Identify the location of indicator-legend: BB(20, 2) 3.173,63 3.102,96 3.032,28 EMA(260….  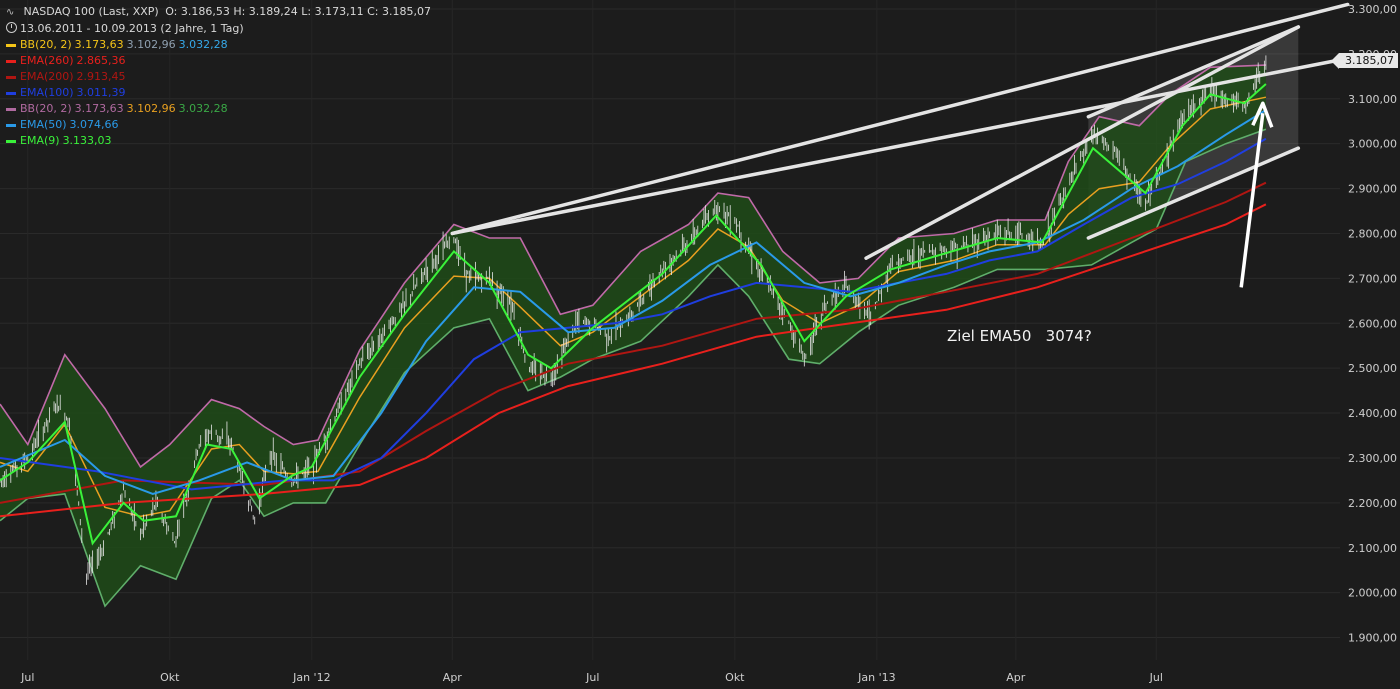
(220, 93).